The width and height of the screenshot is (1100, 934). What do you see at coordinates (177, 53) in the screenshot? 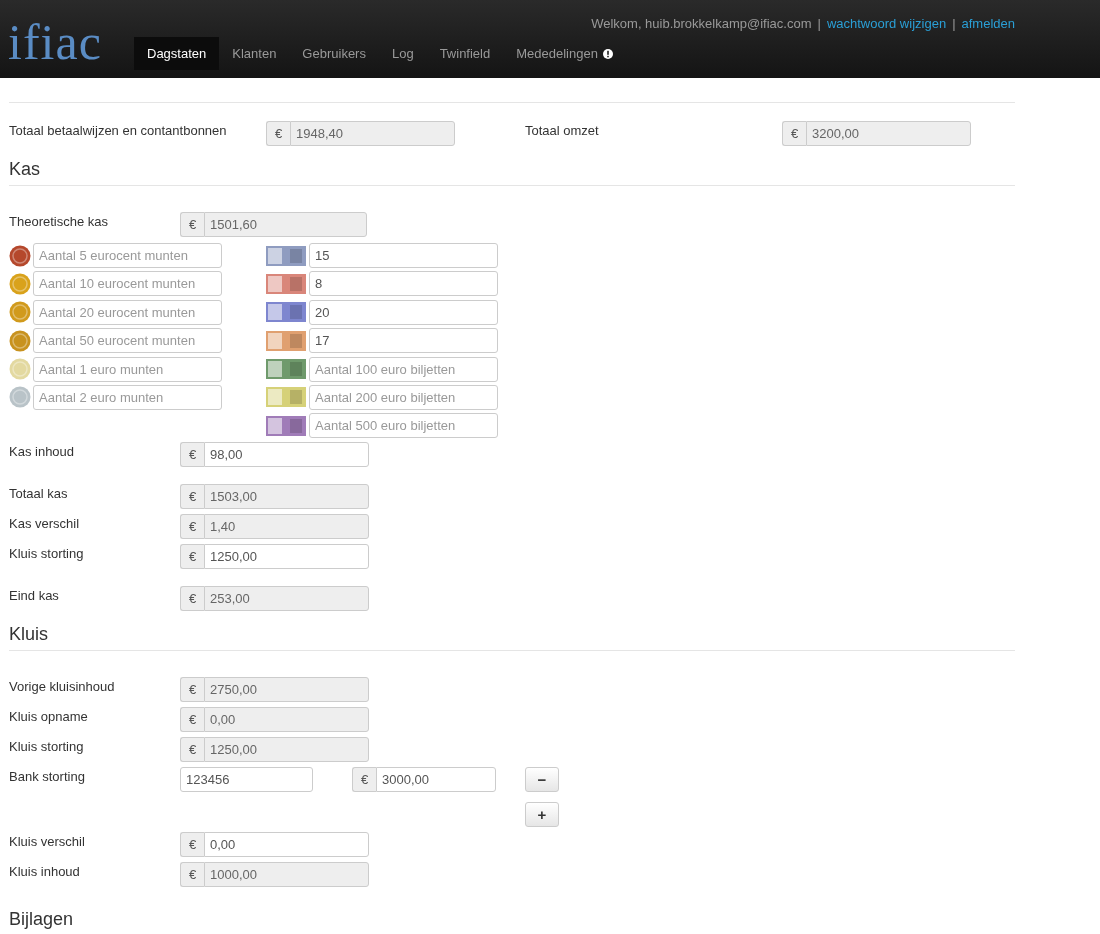
I see `nav-tab: Dagstaten` at bounding box center [177, 53].